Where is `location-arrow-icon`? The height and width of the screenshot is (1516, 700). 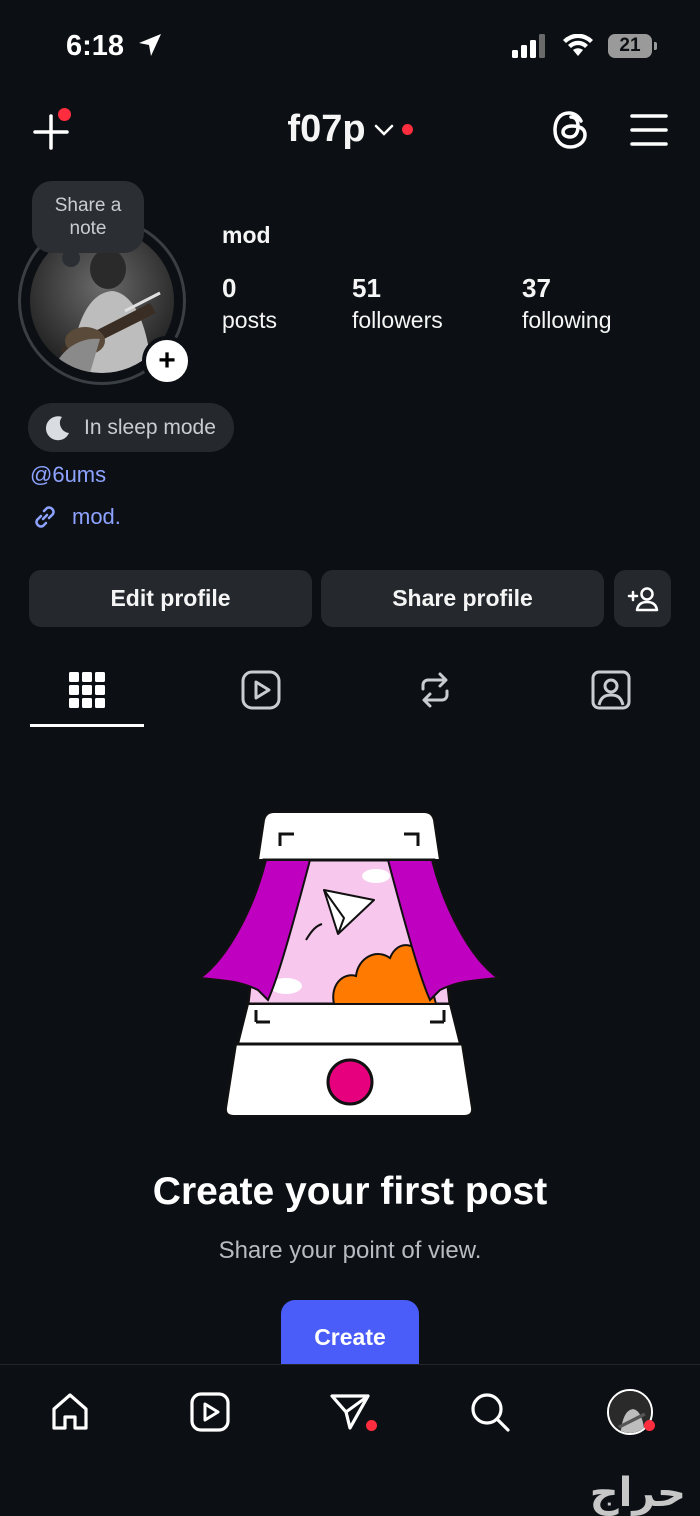 location-arrow-icon is located at coordinates (150, 45).